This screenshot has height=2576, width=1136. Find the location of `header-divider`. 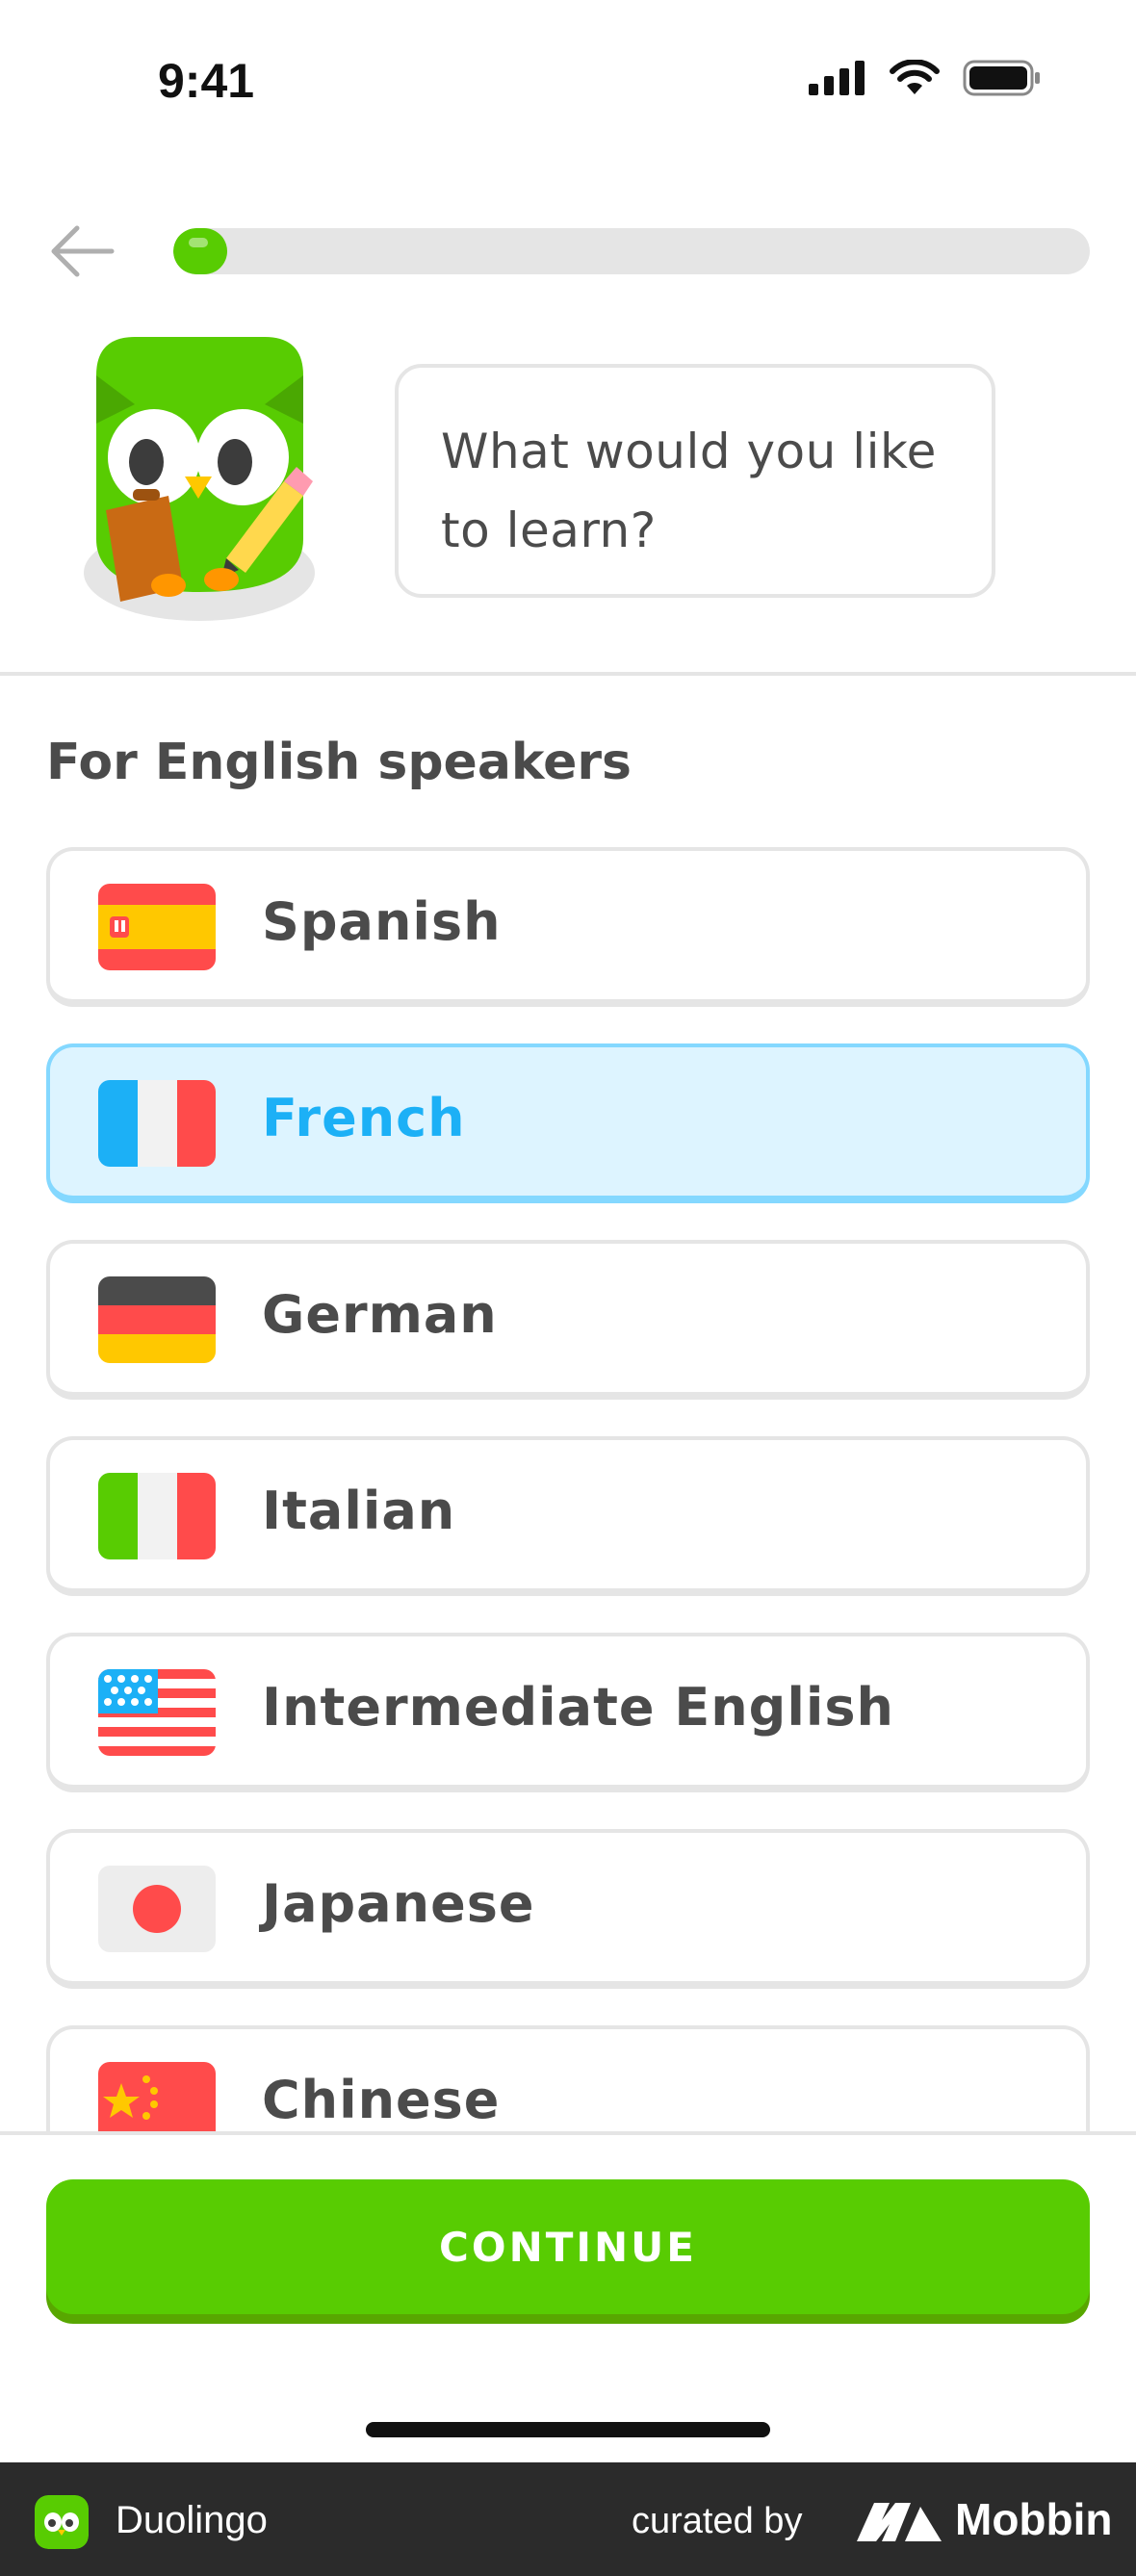

header-divider is located at coordinates (568, 674).